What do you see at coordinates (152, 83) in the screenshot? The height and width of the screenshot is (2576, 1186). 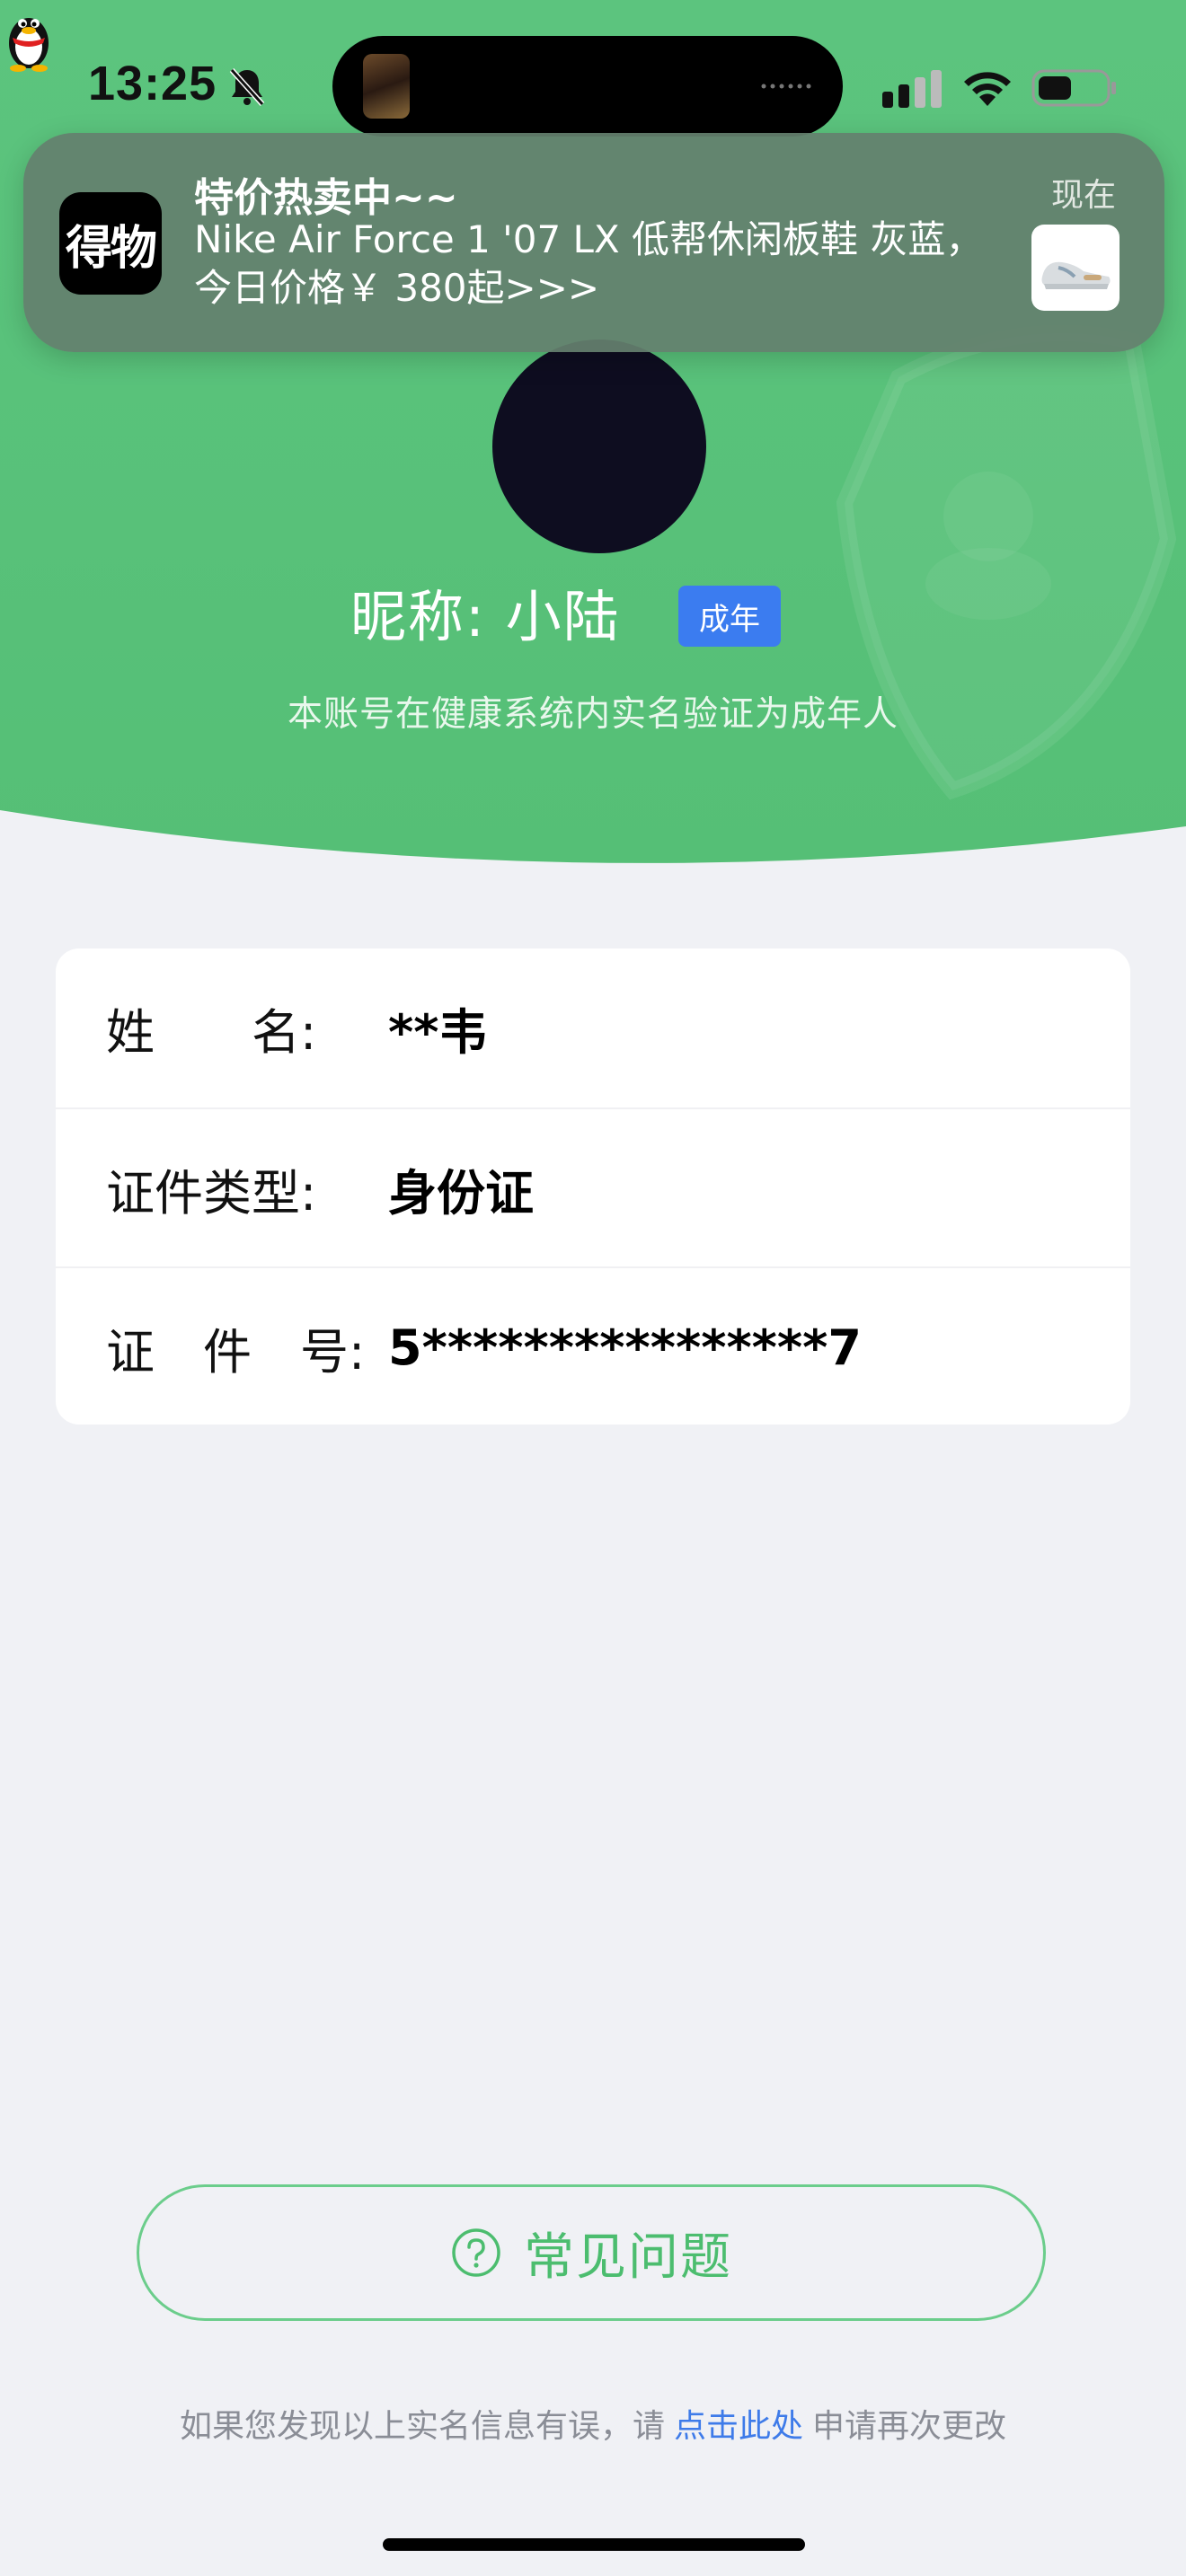 I see `status-time: 13:25` at bounding box center [152, 83].